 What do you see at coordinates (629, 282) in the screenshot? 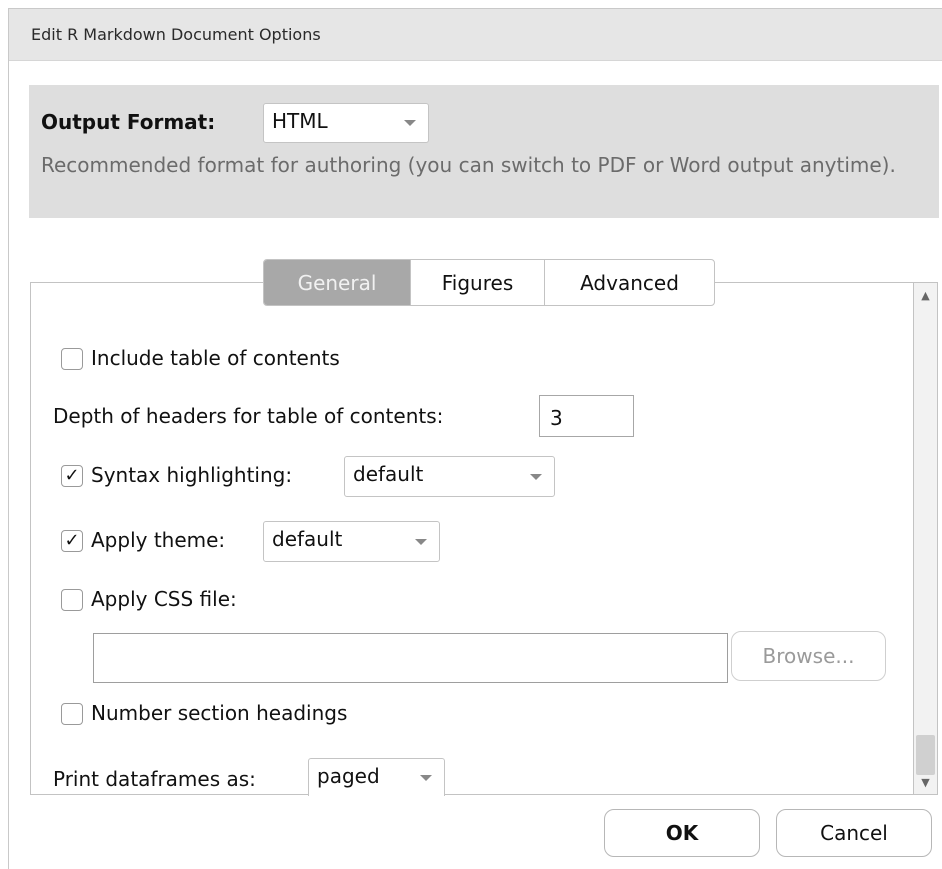
I see `tab-advanced: Advanced` at bounding box center [629, 282].